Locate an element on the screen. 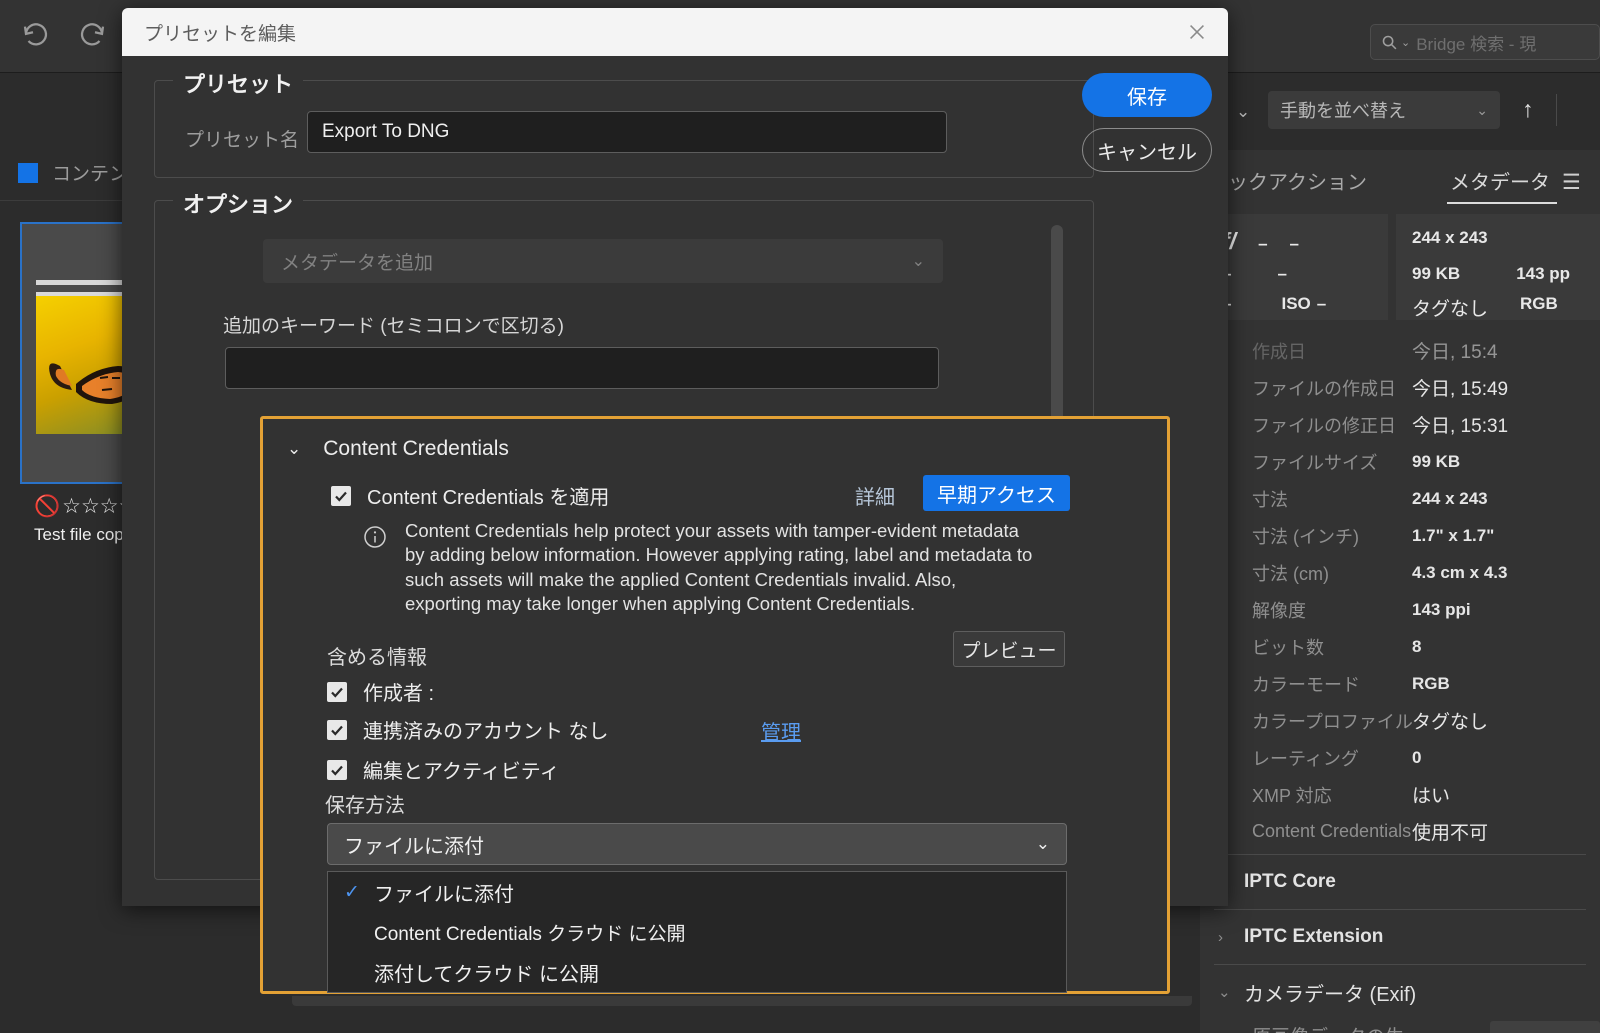  linked-accounts-checkbox is located at coordinates (337, 729).